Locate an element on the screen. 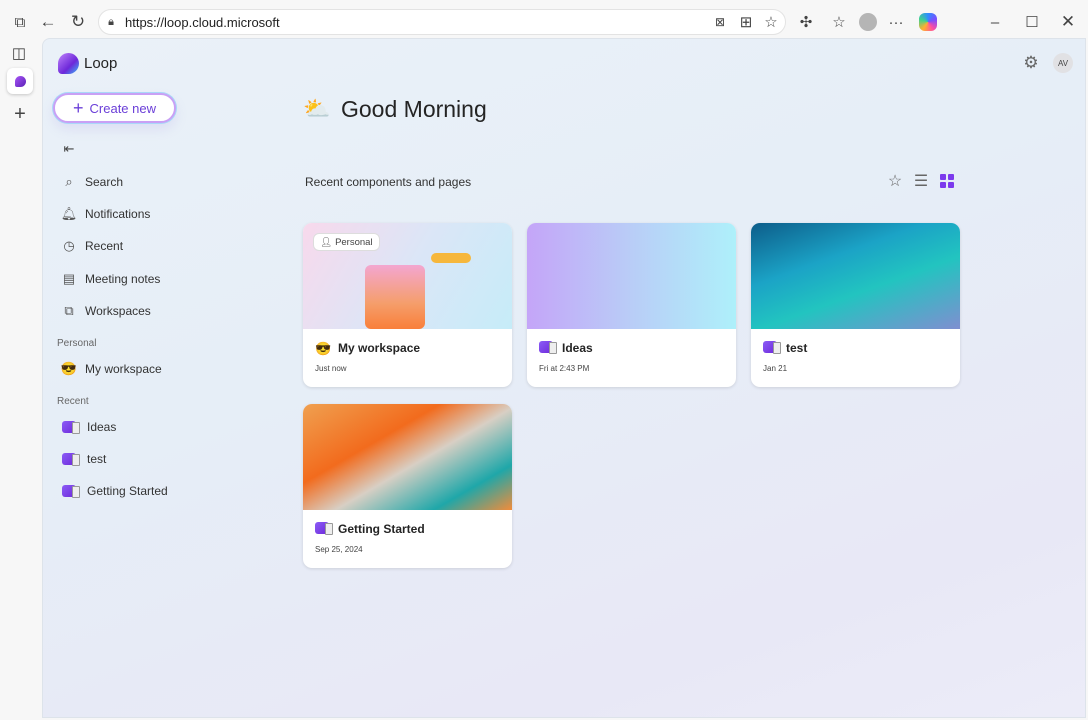 This screenshot has height=720, width=1088. card-cover: 👤︎ Personal is located at coordinates (407, 276).